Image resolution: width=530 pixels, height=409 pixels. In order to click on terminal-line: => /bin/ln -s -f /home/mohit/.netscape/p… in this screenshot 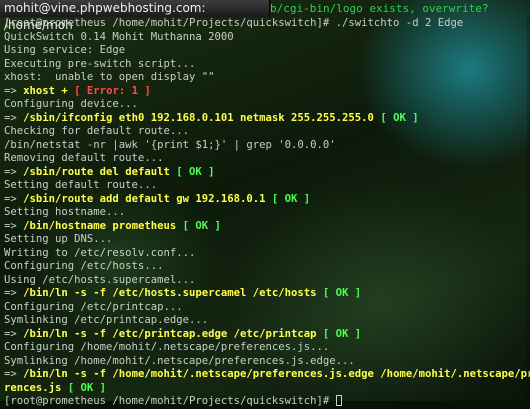, I will do `click(267, 375)`.